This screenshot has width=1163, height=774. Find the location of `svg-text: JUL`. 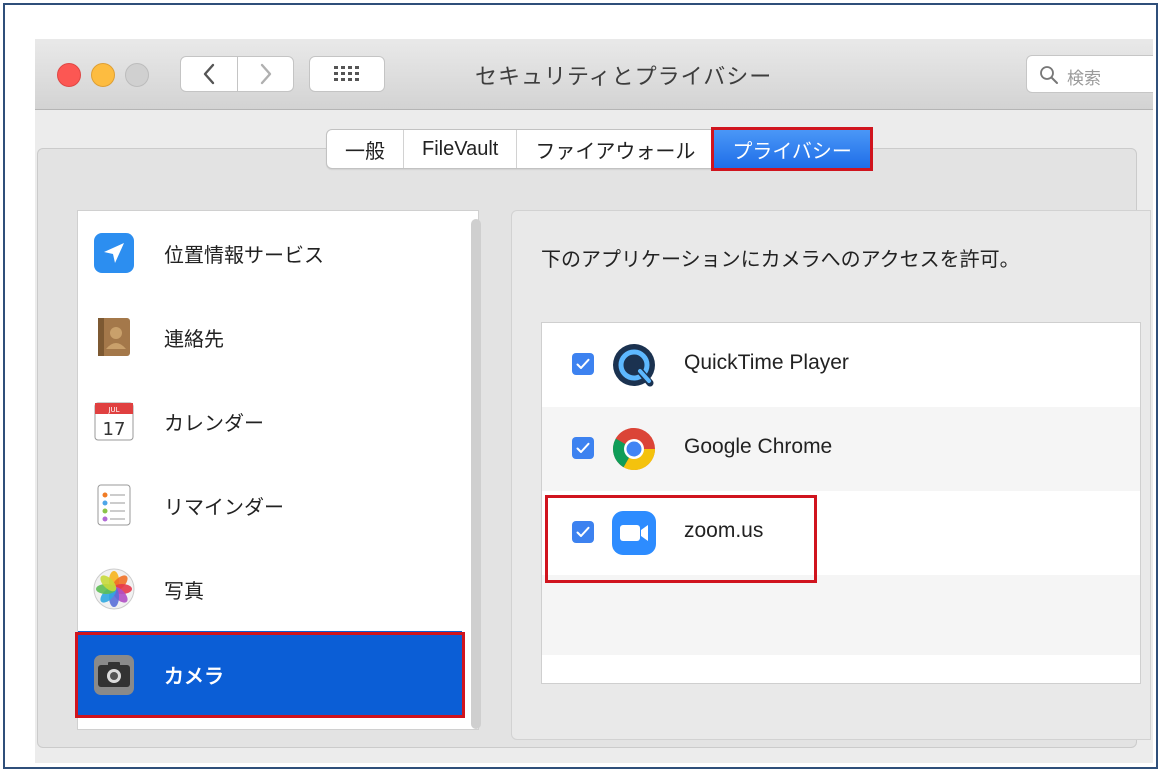

svg-text: JUL is located at coordinates (113, 410).